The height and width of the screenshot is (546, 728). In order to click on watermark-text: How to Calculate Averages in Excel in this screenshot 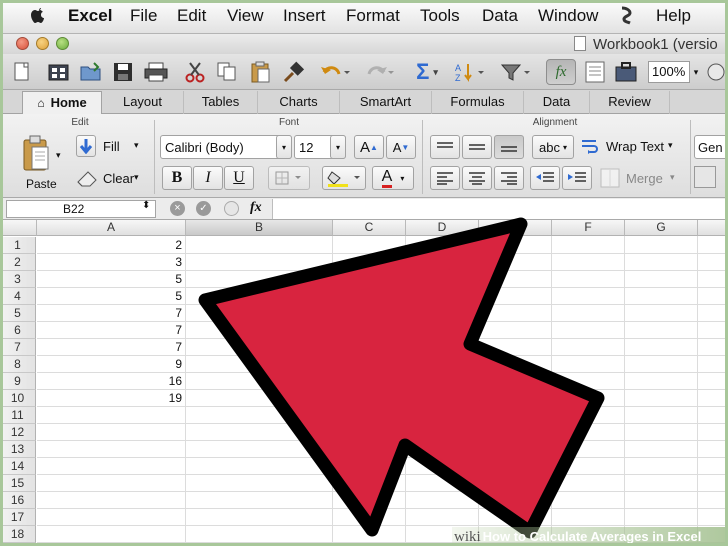, I will do `click(592, 536)`.